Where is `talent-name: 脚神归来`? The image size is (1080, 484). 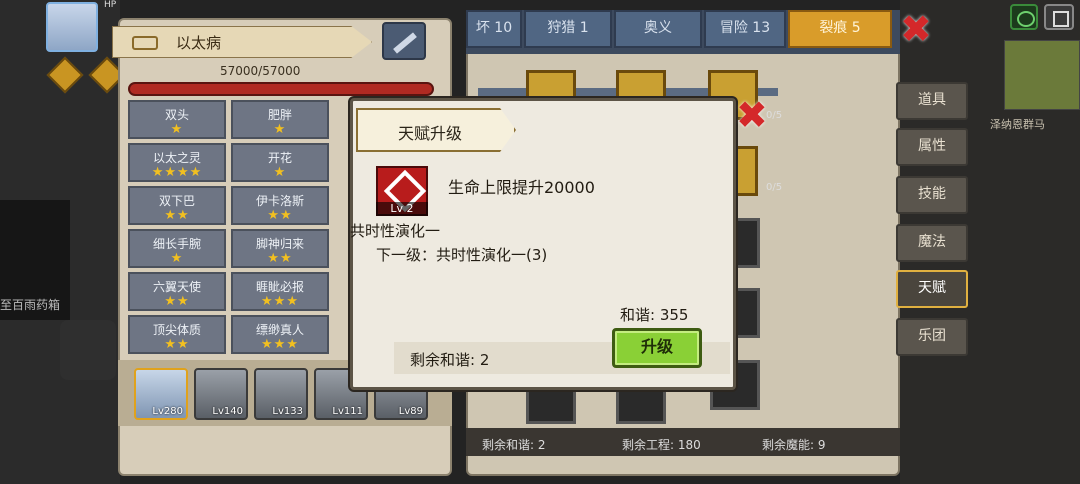 talent-name: 脚神归来 is located at coordinates (279, 244).